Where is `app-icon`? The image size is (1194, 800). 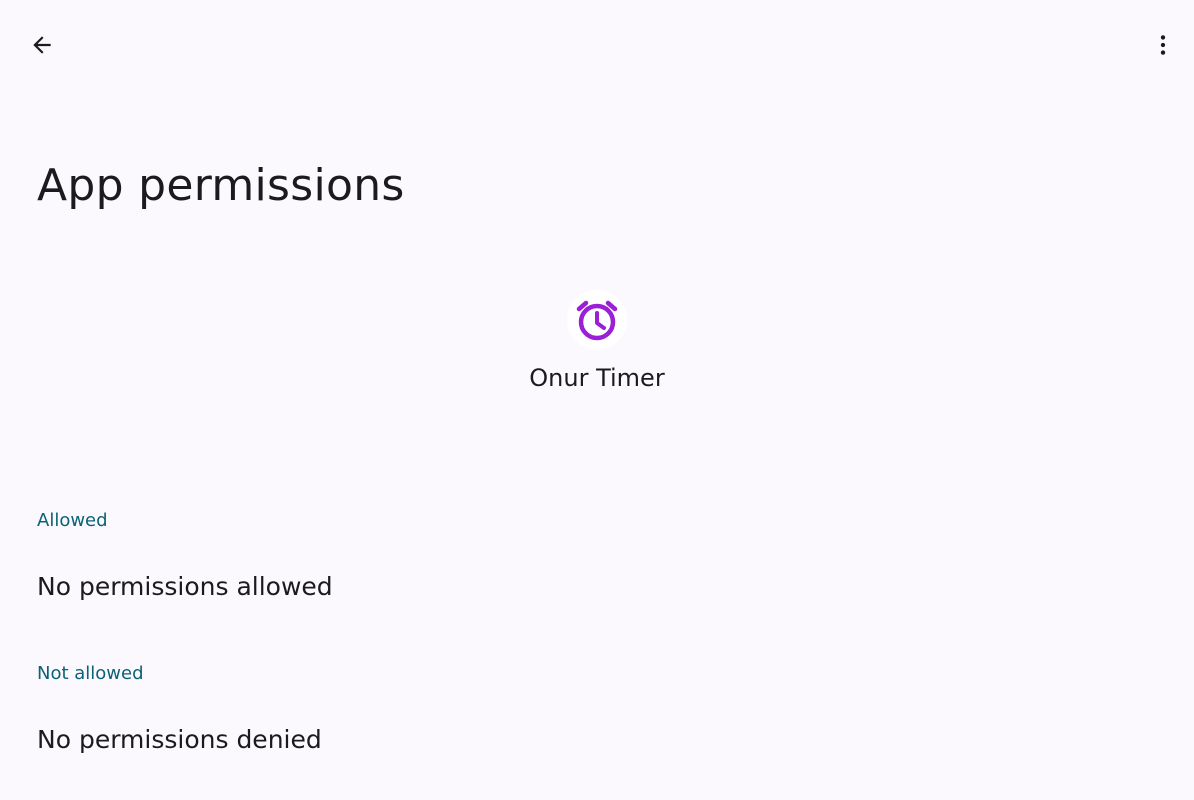 app-icon is located at coordinates (597, 320).